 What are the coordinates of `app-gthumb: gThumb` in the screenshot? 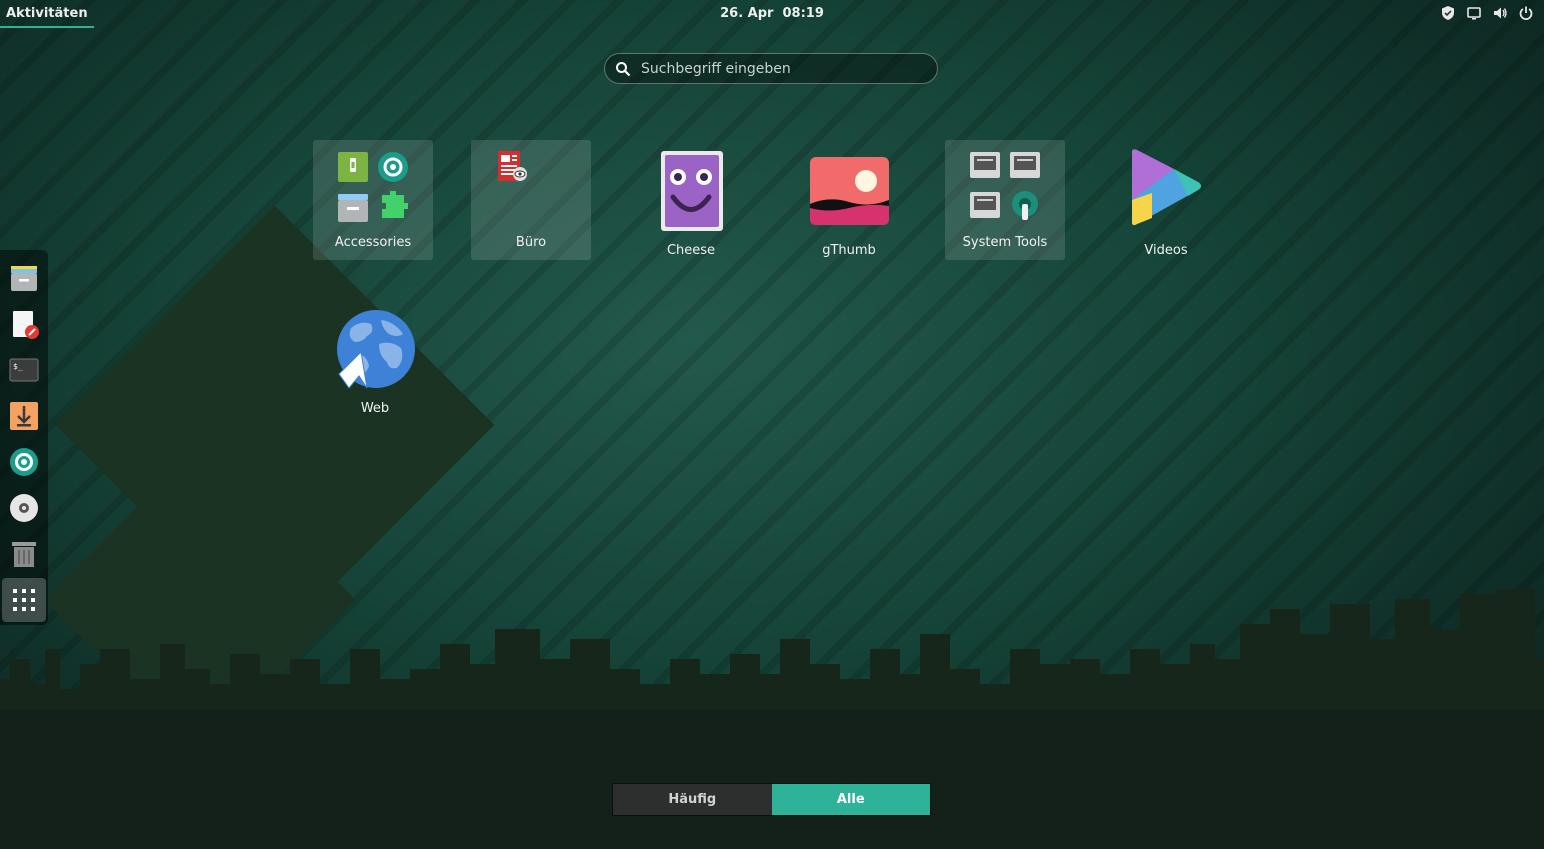 It's located at (849, 200).